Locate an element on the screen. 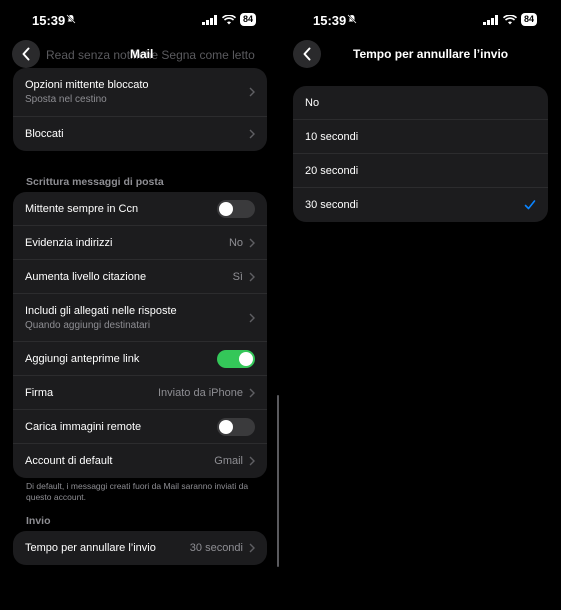 Image resolution: width=561 pixels, height=610 pixels. send-settings-group: Tempo per annullare l’invio 30 secondi is located at coordinates (140, 548).